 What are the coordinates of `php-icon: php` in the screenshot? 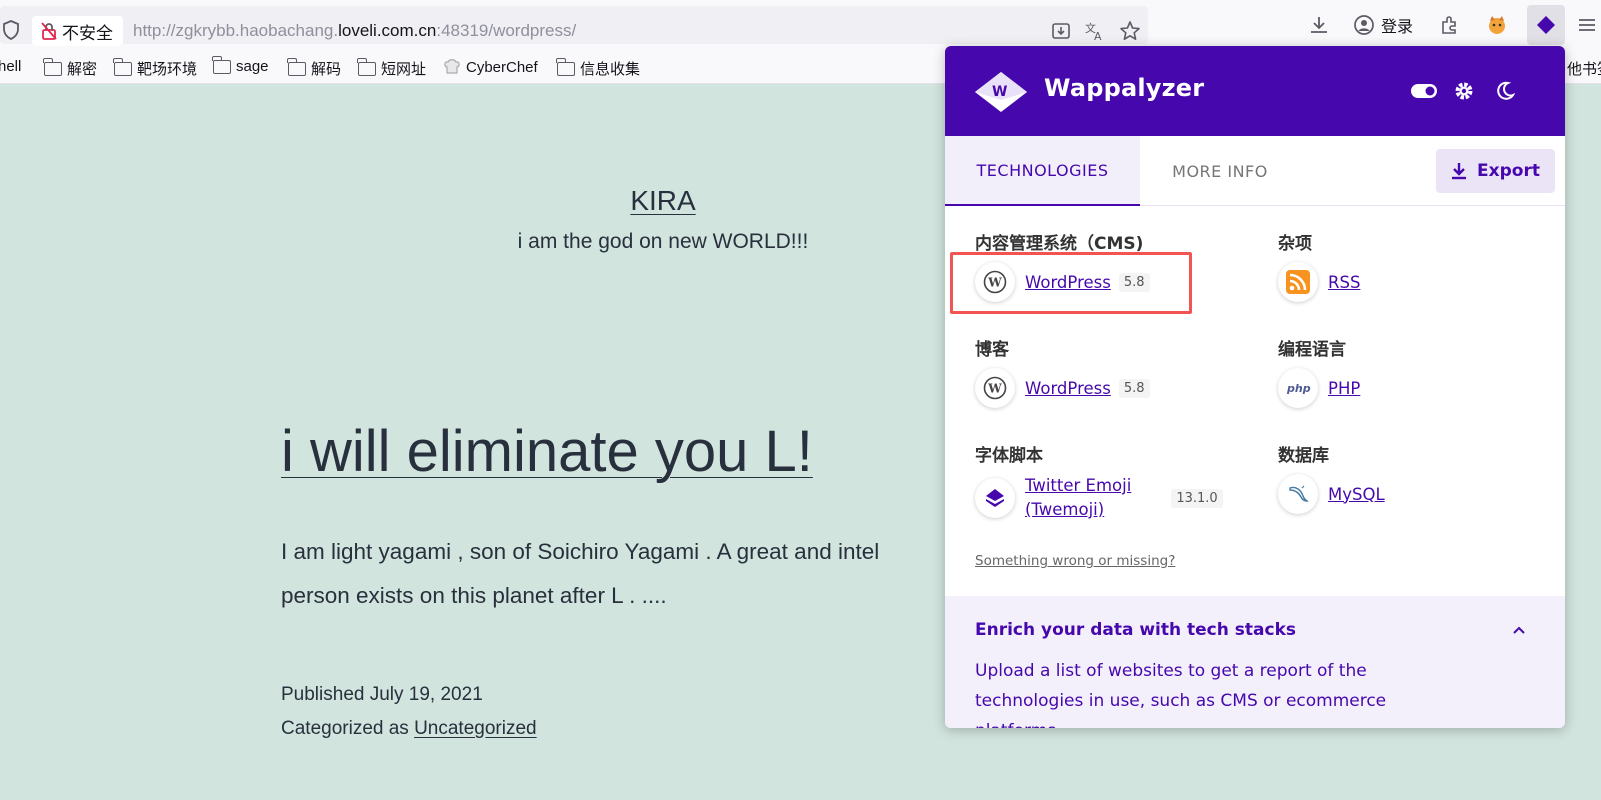 It's located at (1298, 388).